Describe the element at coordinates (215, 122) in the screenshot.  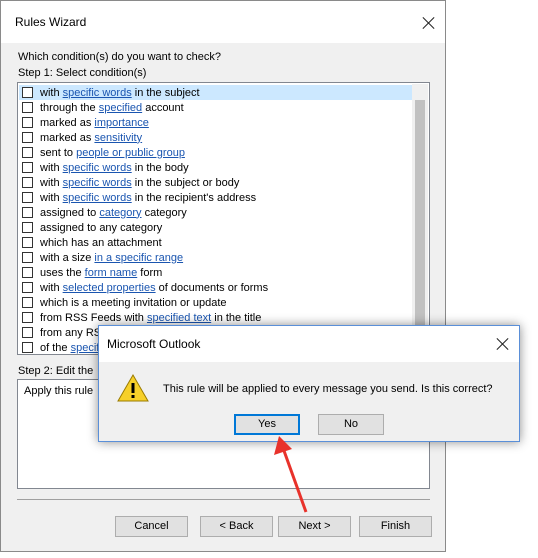
I see `condition-row: marked as importance` at that location.